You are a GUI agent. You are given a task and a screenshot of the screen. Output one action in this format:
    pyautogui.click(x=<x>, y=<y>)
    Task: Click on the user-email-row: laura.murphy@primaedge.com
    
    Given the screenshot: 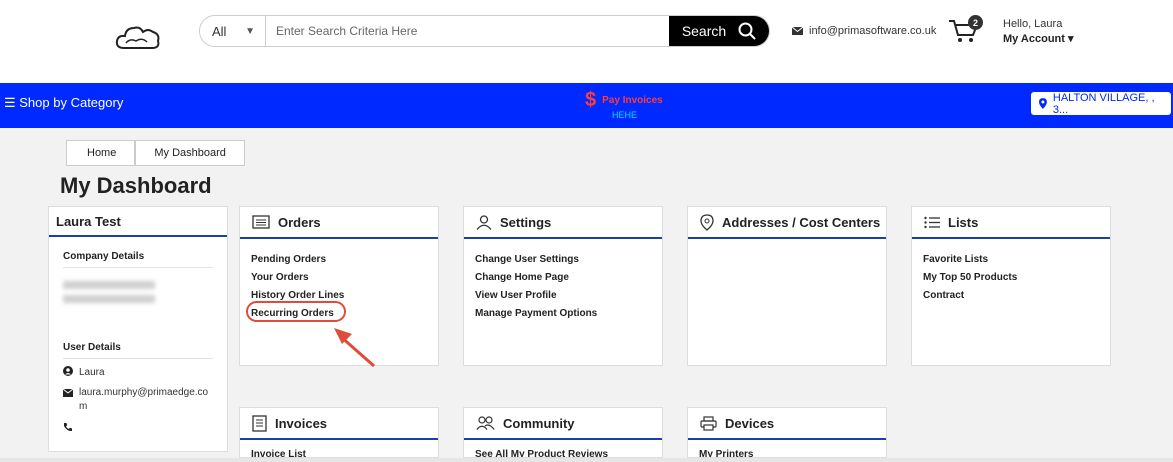 What is the action you would take?
    pyautogui.click(x=138, y=400)
    